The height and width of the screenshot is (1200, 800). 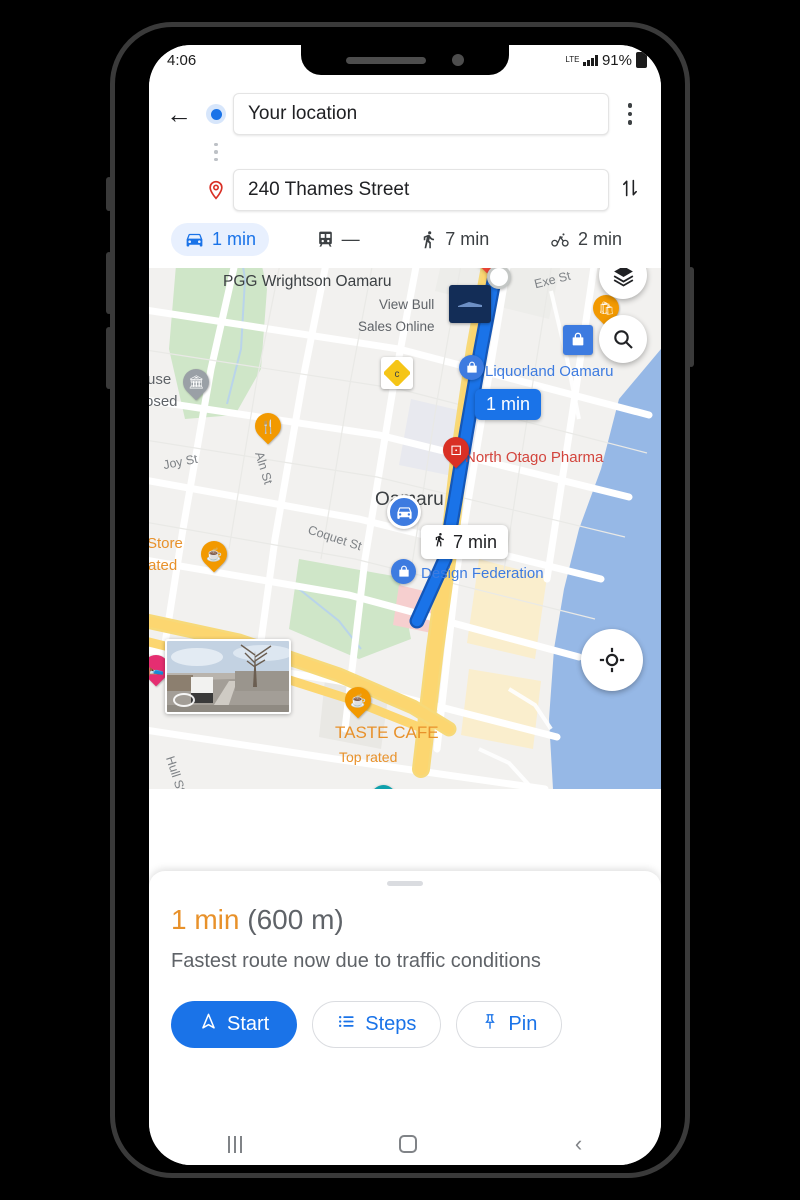 What do you see at coordinates (329, 189) in the screenshot?
I see `destination-value: 240 Thames Street` at bounding box center [329, 189].